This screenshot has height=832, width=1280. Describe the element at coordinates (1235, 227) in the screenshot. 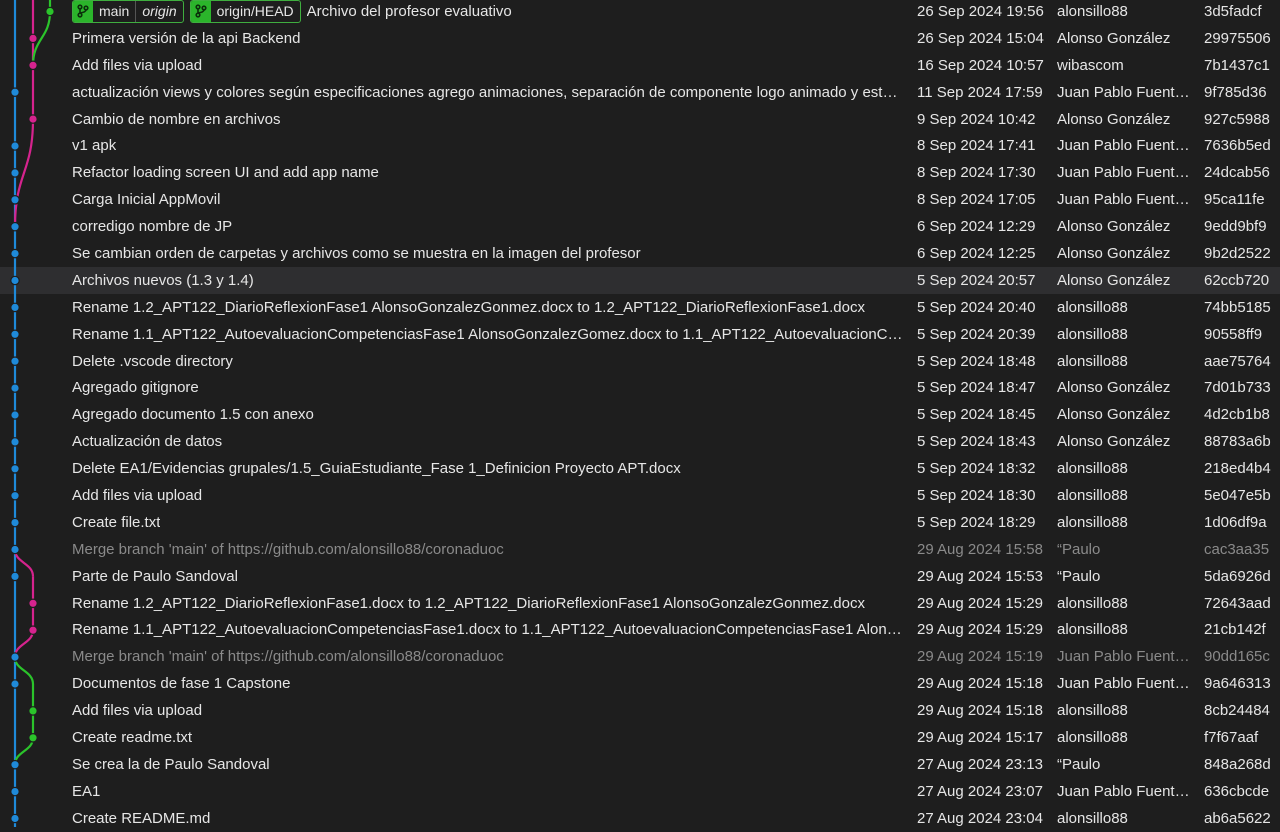

I see `commit-hash: 9edd9bf9` at that location.